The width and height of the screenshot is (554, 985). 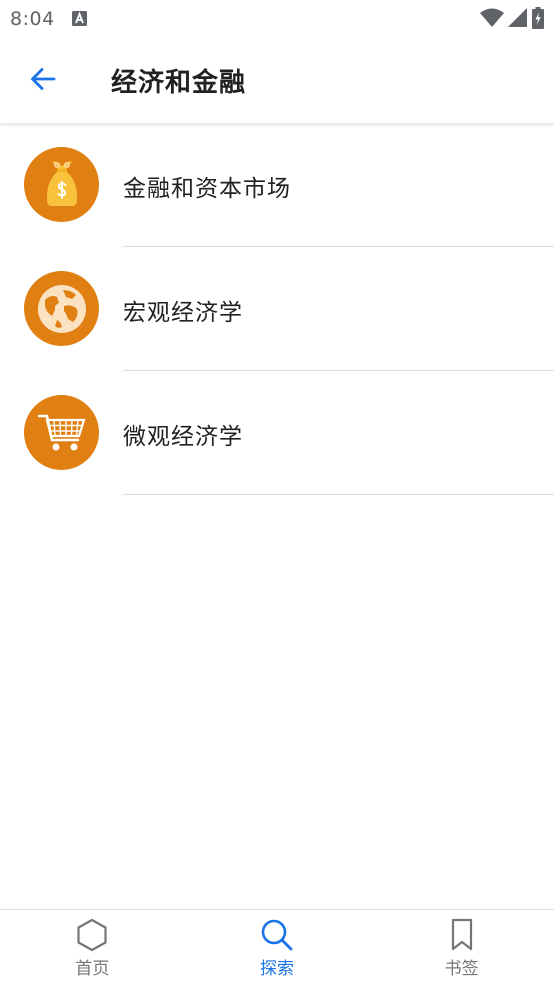 I want to click on nav-item-explore: 探索, so click(x=277, y=947).